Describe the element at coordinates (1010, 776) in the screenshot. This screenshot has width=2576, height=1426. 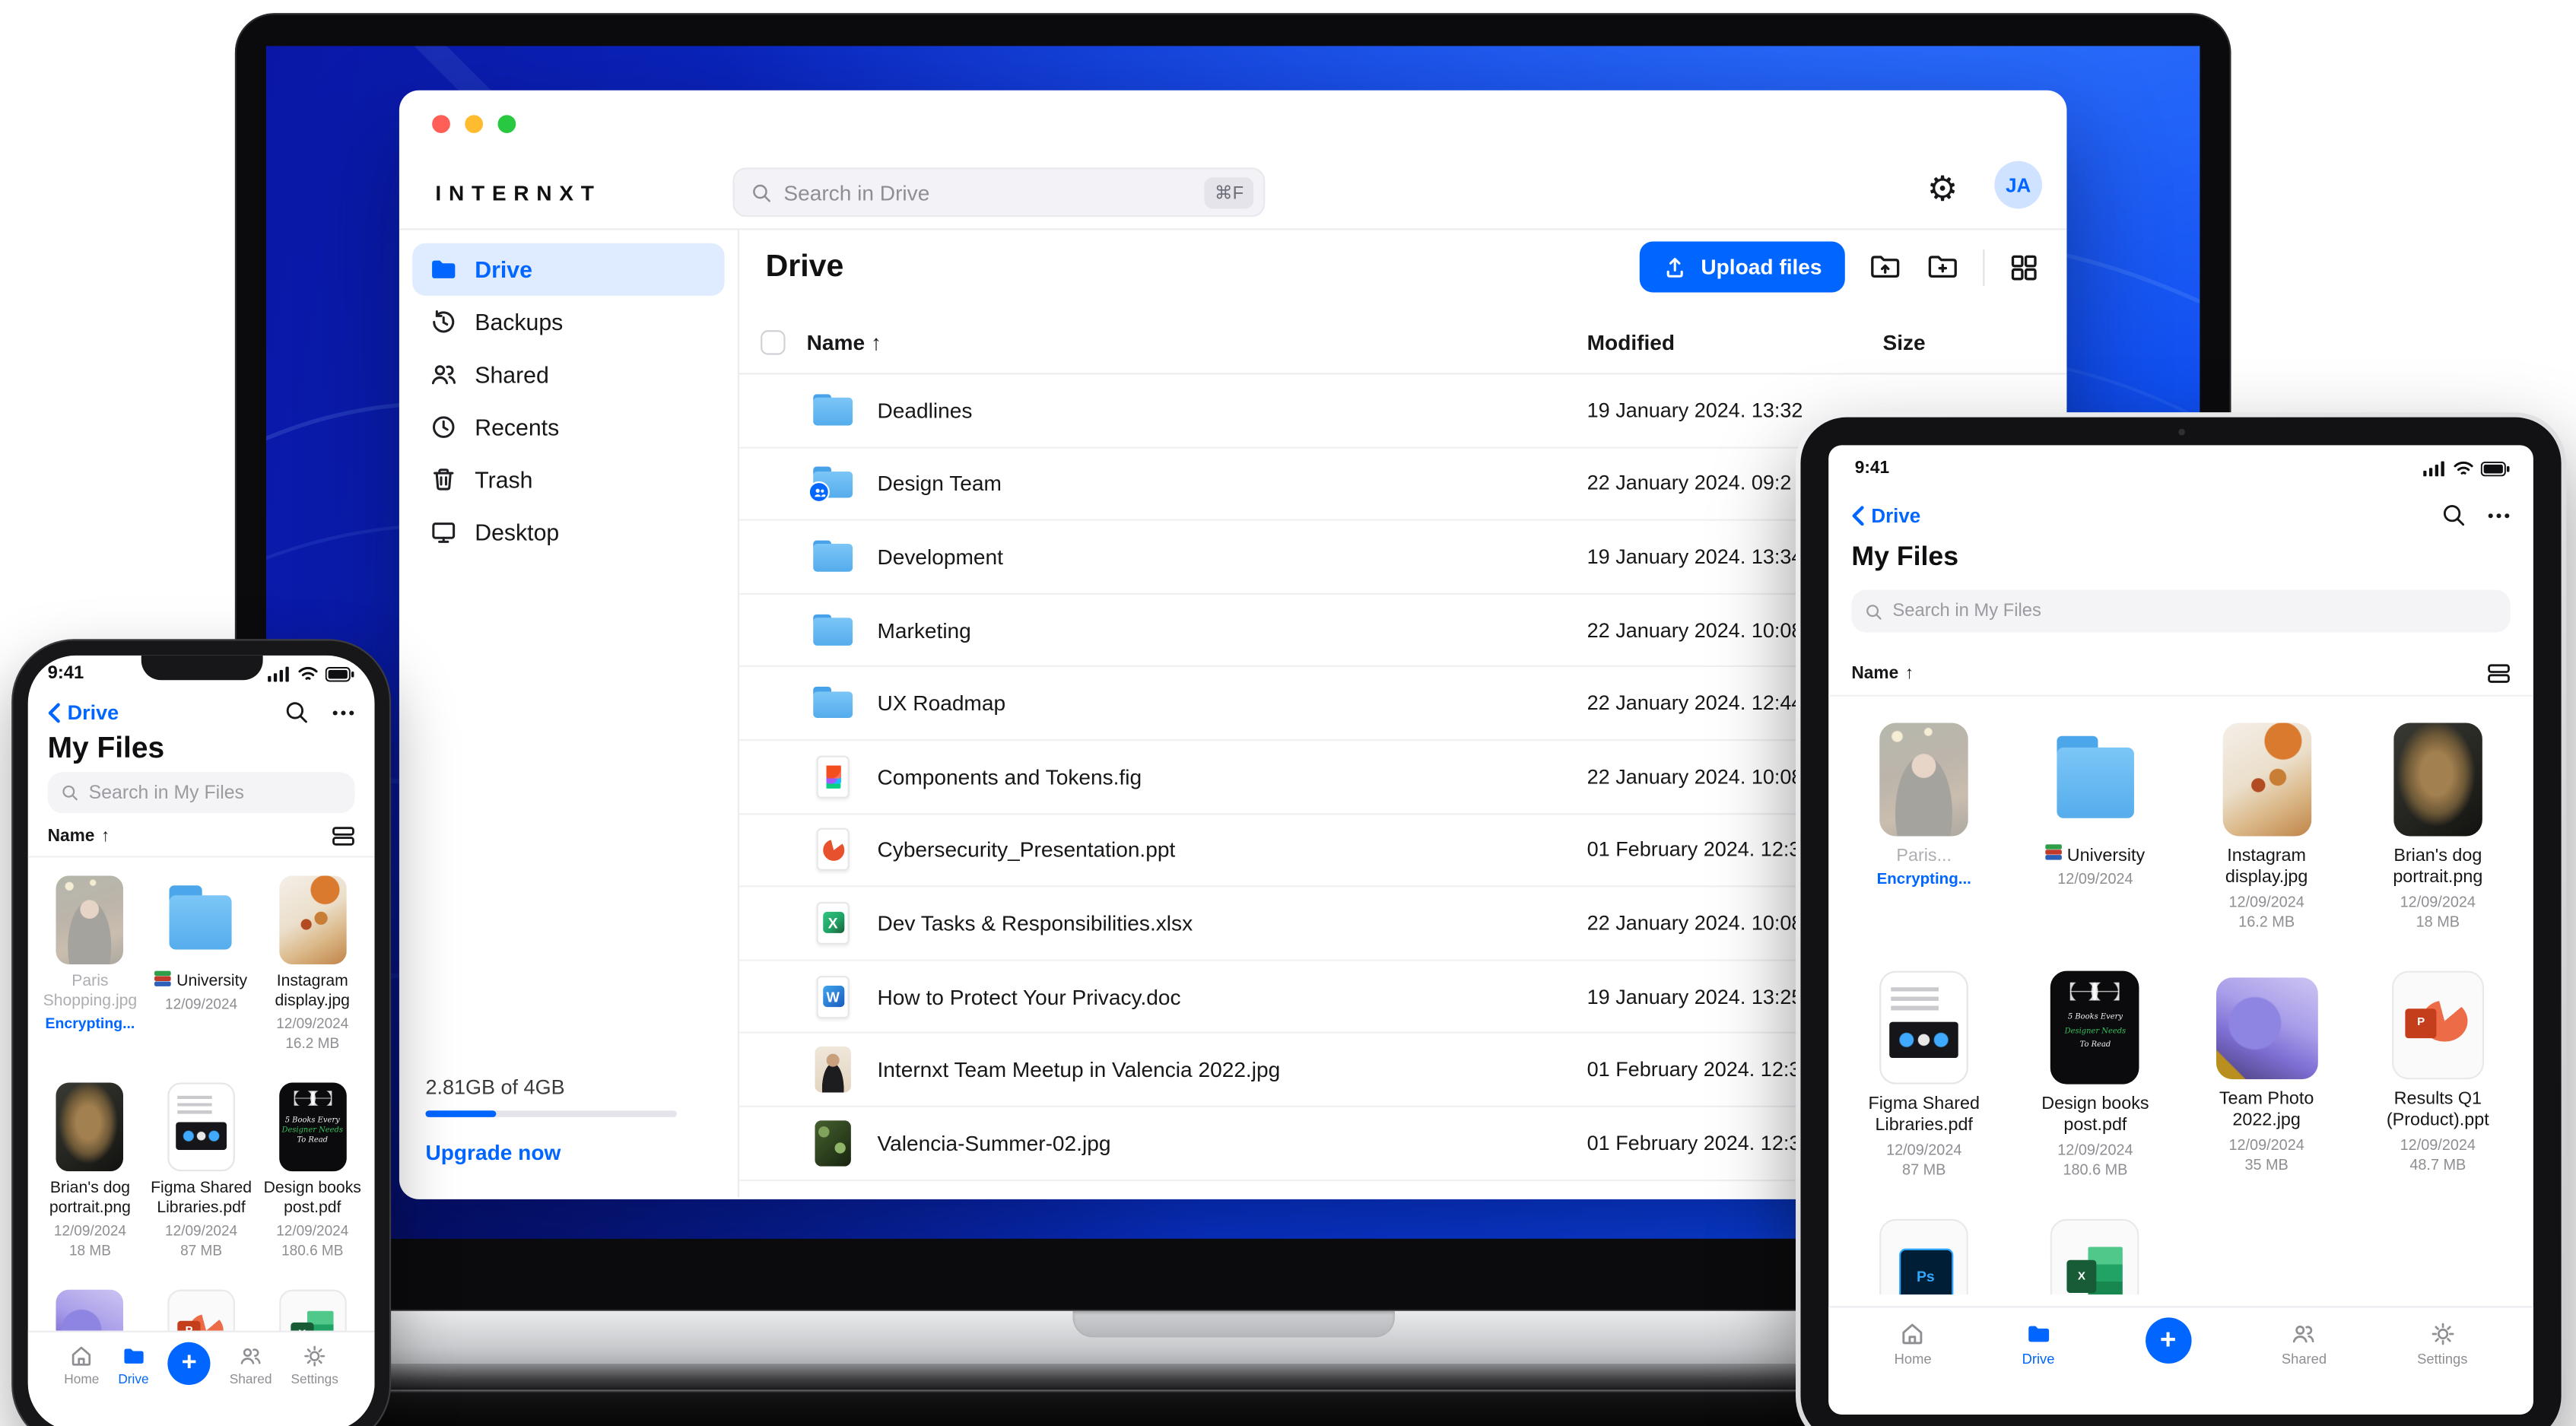
I see `file-name: Components and Tokens.fig` at that location.